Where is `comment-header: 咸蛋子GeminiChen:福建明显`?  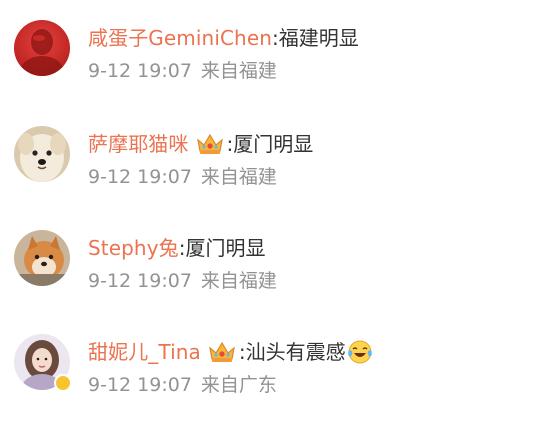
comment-header: 咸蛋子GeminiChen:福建明显 is located at coordinates (223, 38).